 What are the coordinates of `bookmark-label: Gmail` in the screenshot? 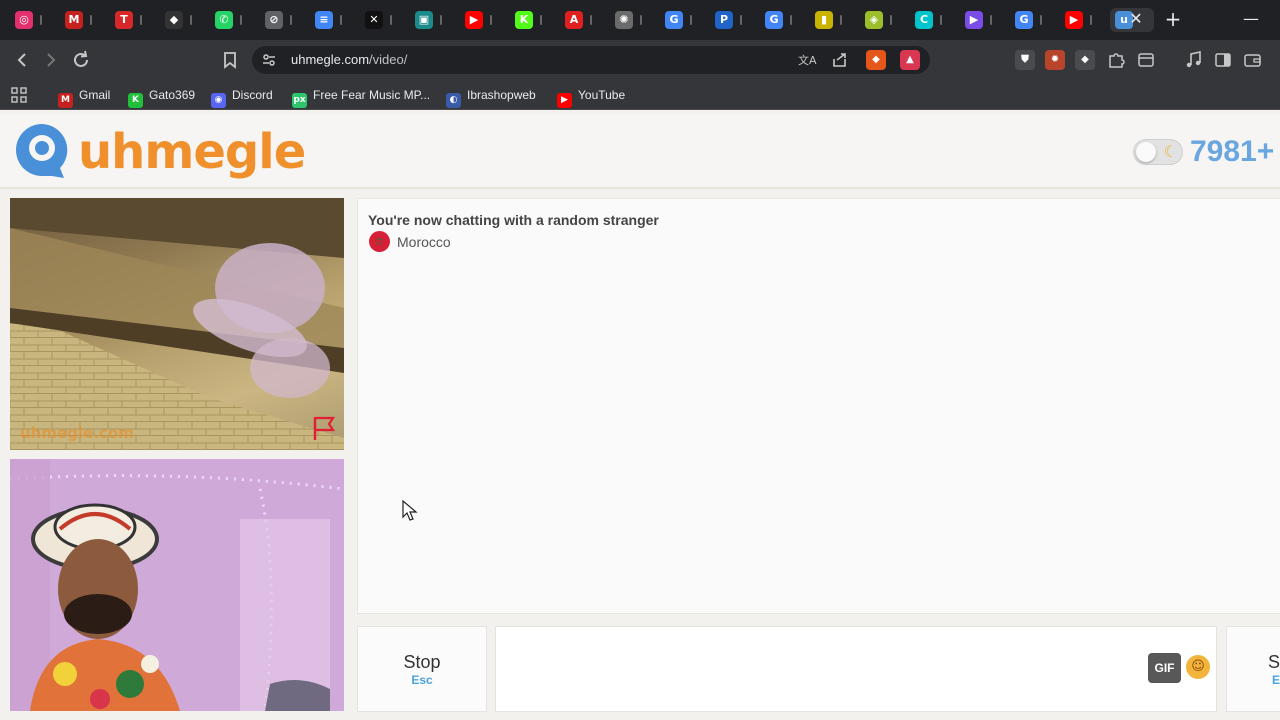 It's located at (95, 95).